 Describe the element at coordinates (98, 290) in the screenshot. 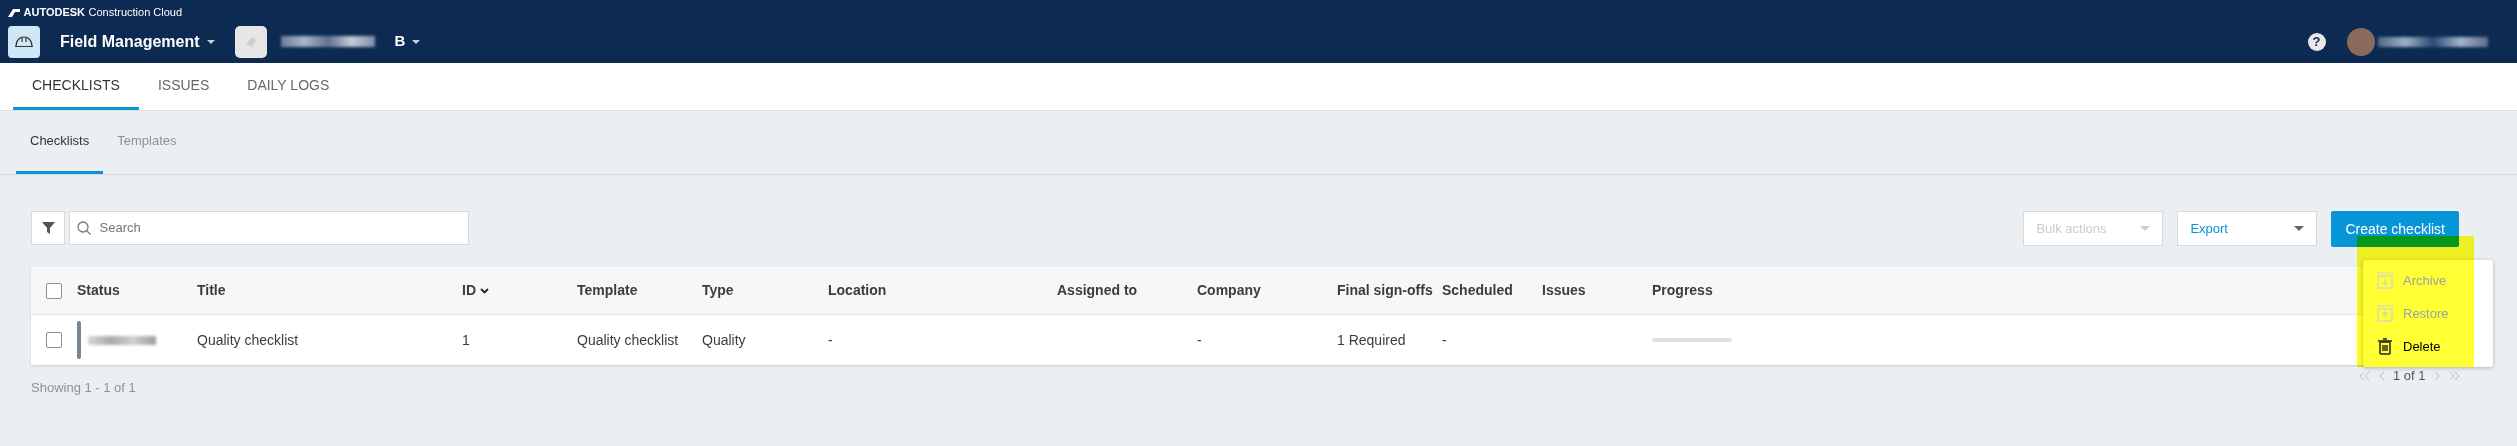

I see `column-header: Status` at that location.